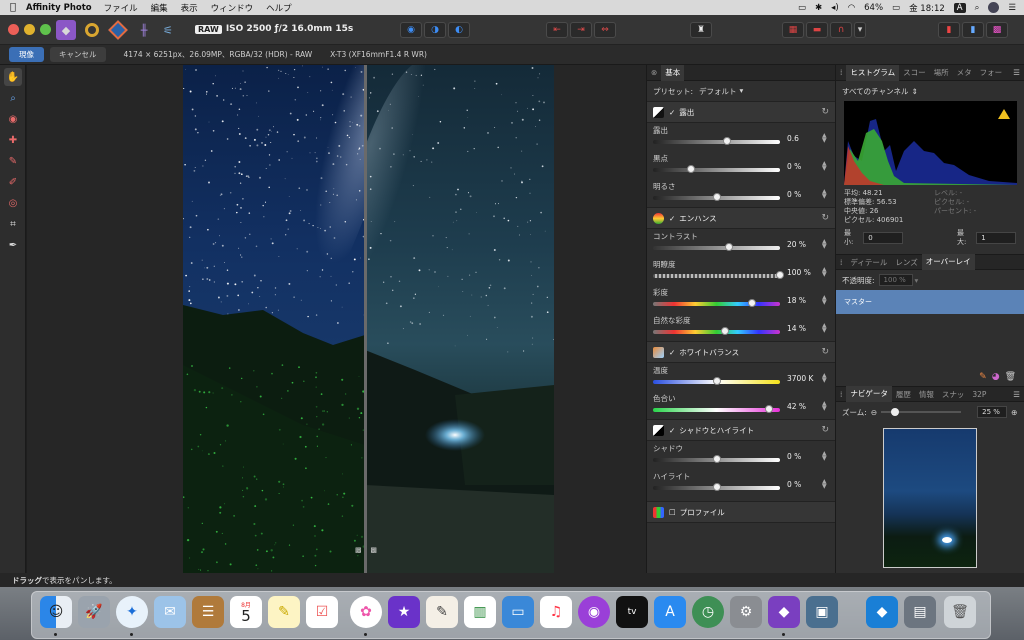 Image resolution: width=1024 pixels, height=640 pixels. Describe the element at coordinates (920, 612) in the screenshot. I see `screenshots-folder-icon: ▤` at that location.